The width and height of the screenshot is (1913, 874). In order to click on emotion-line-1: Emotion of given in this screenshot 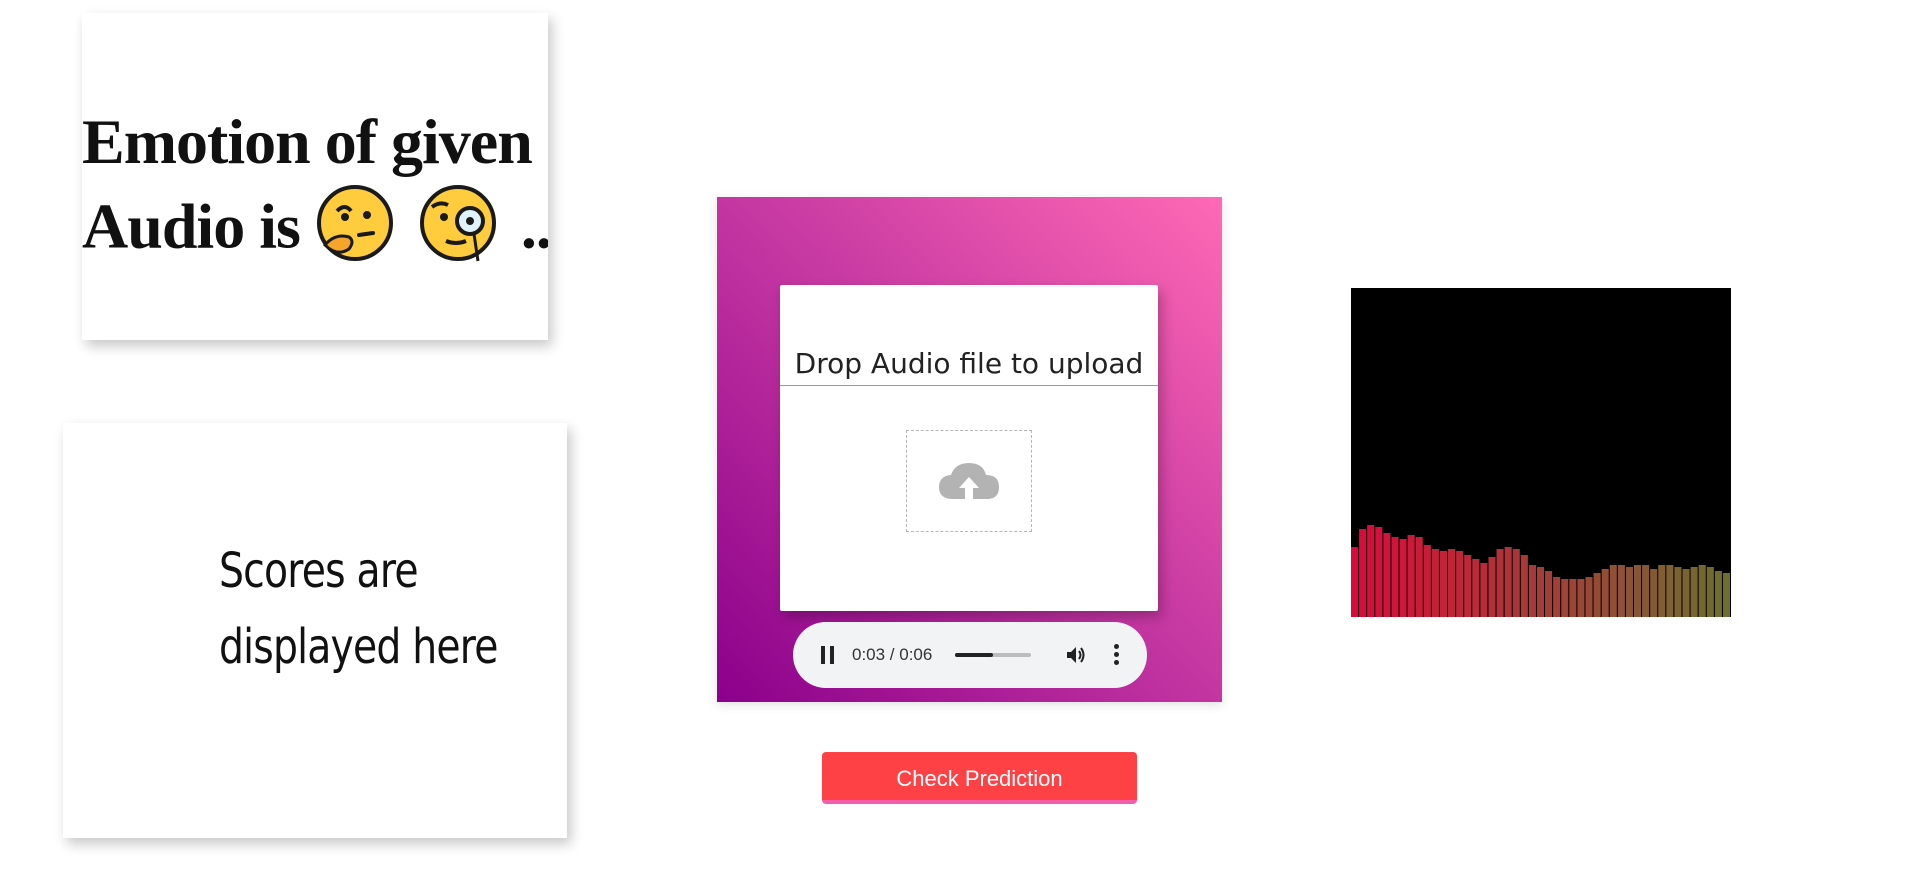, I will do `click(307, 141)`.